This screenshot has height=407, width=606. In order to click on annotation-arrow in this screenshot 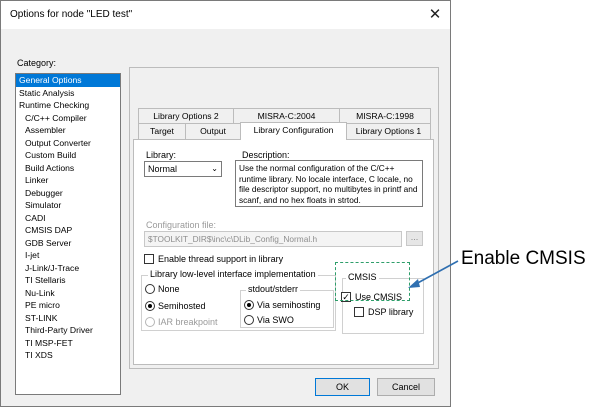, I will do `click(433, 274)`.